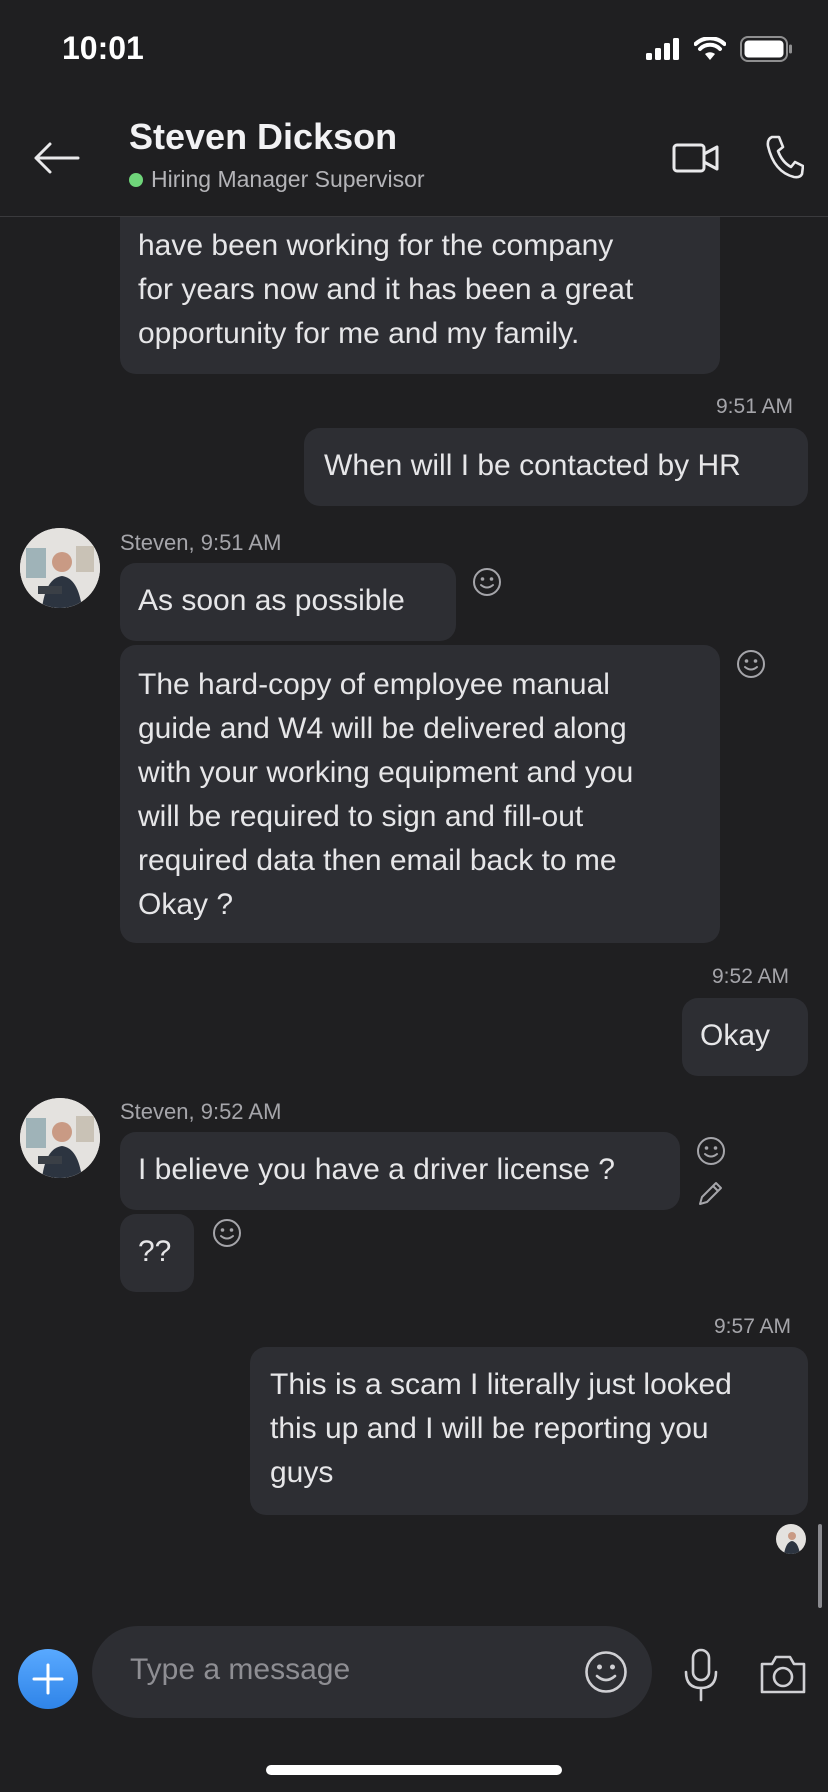  What do you see at coordinates (784, 157) in the screenshot?
I see `phone-icon` at bounding box center [784, 157].